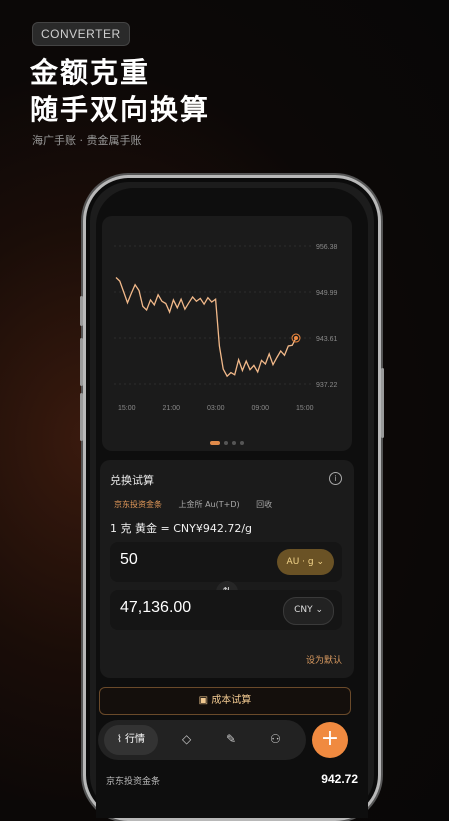 This screenshot has width=449, height=821. What do you see at coordinates (335, 478) in the screenshot?
I see `info-icon: i` at bounding box center [335, 478].